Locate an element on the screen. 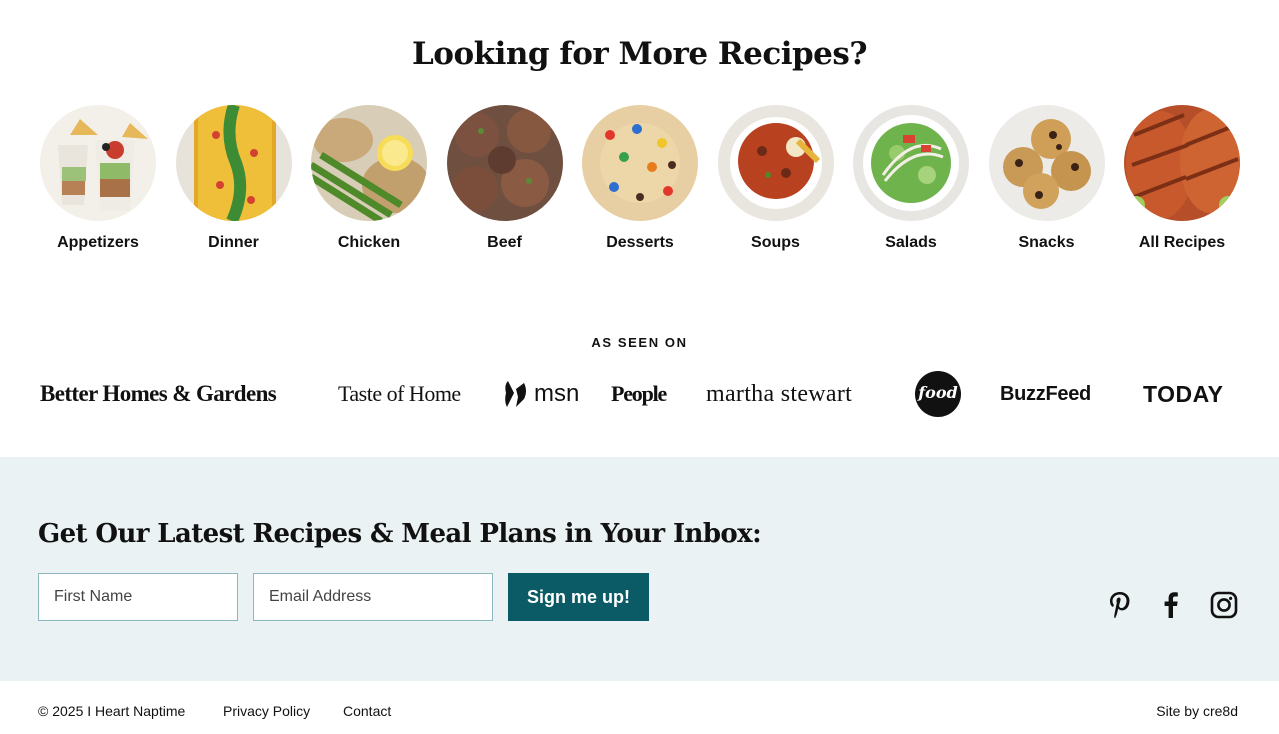 This screenshot has width=1279, height=734. today-logo: TODAY is located at coordinates (1183, 393).